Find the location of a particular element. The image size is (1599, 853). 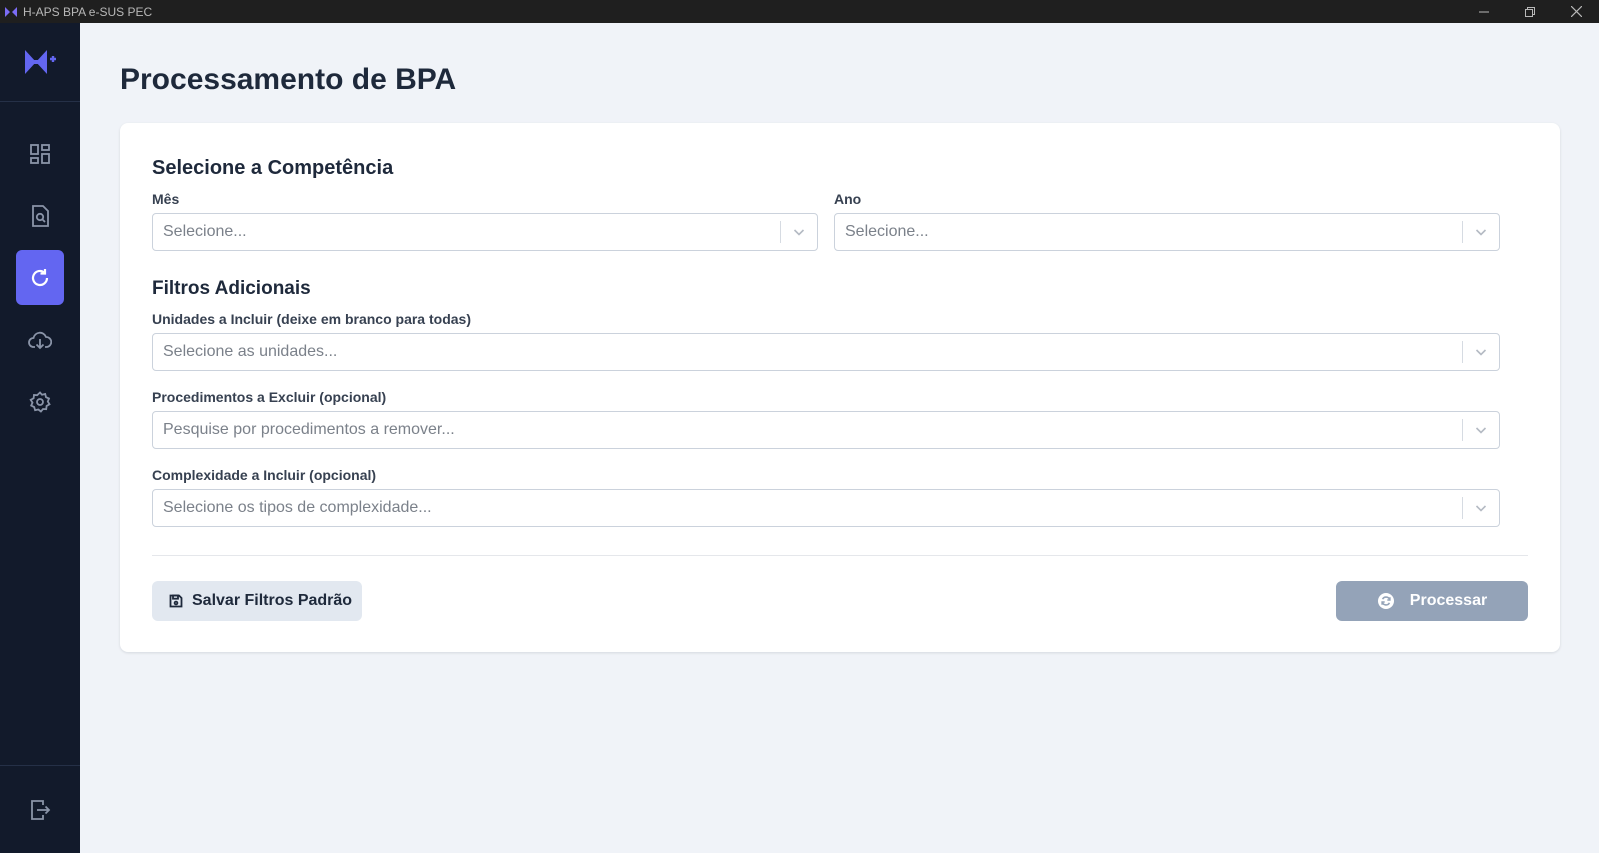

close-icon is located at coordinates (1576, 11).